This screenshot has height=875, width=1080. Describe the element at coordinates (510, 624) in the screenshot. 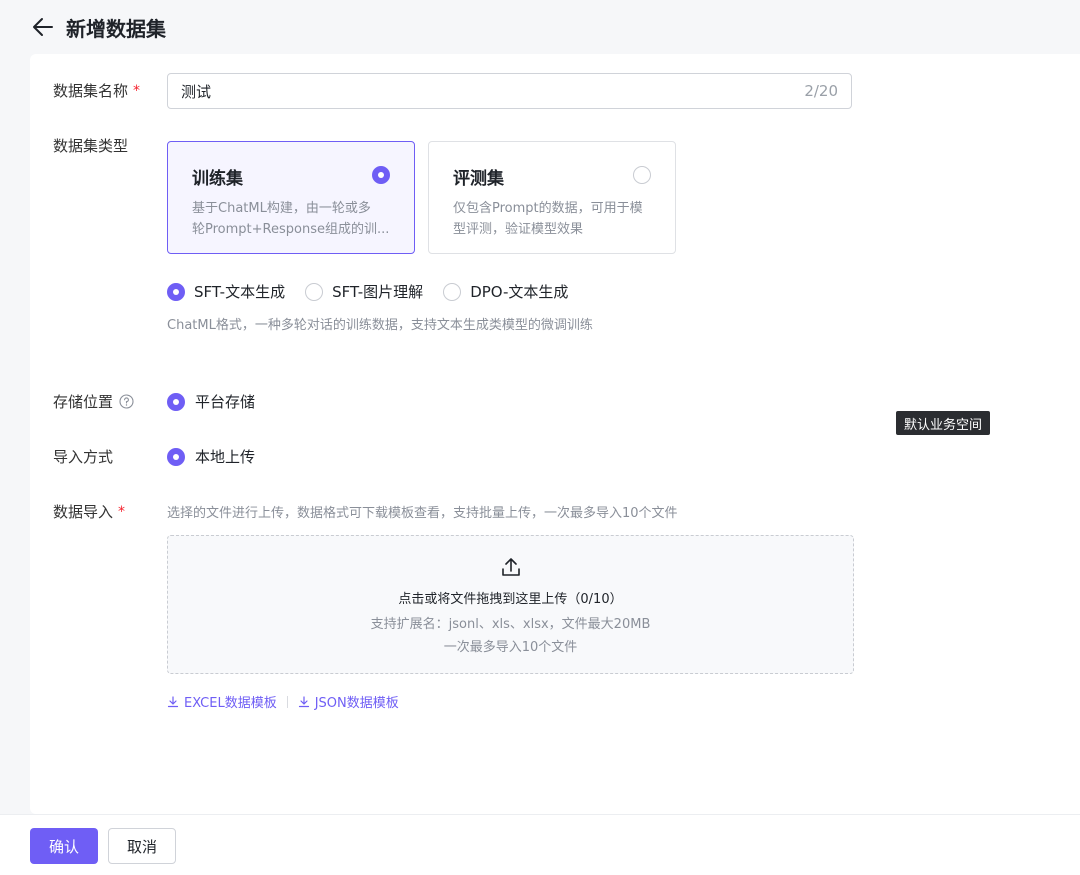

I see `upload-extensions-text: 支持扩展名：jsonl、xls、xlsx，文件最大20MB` at that location.